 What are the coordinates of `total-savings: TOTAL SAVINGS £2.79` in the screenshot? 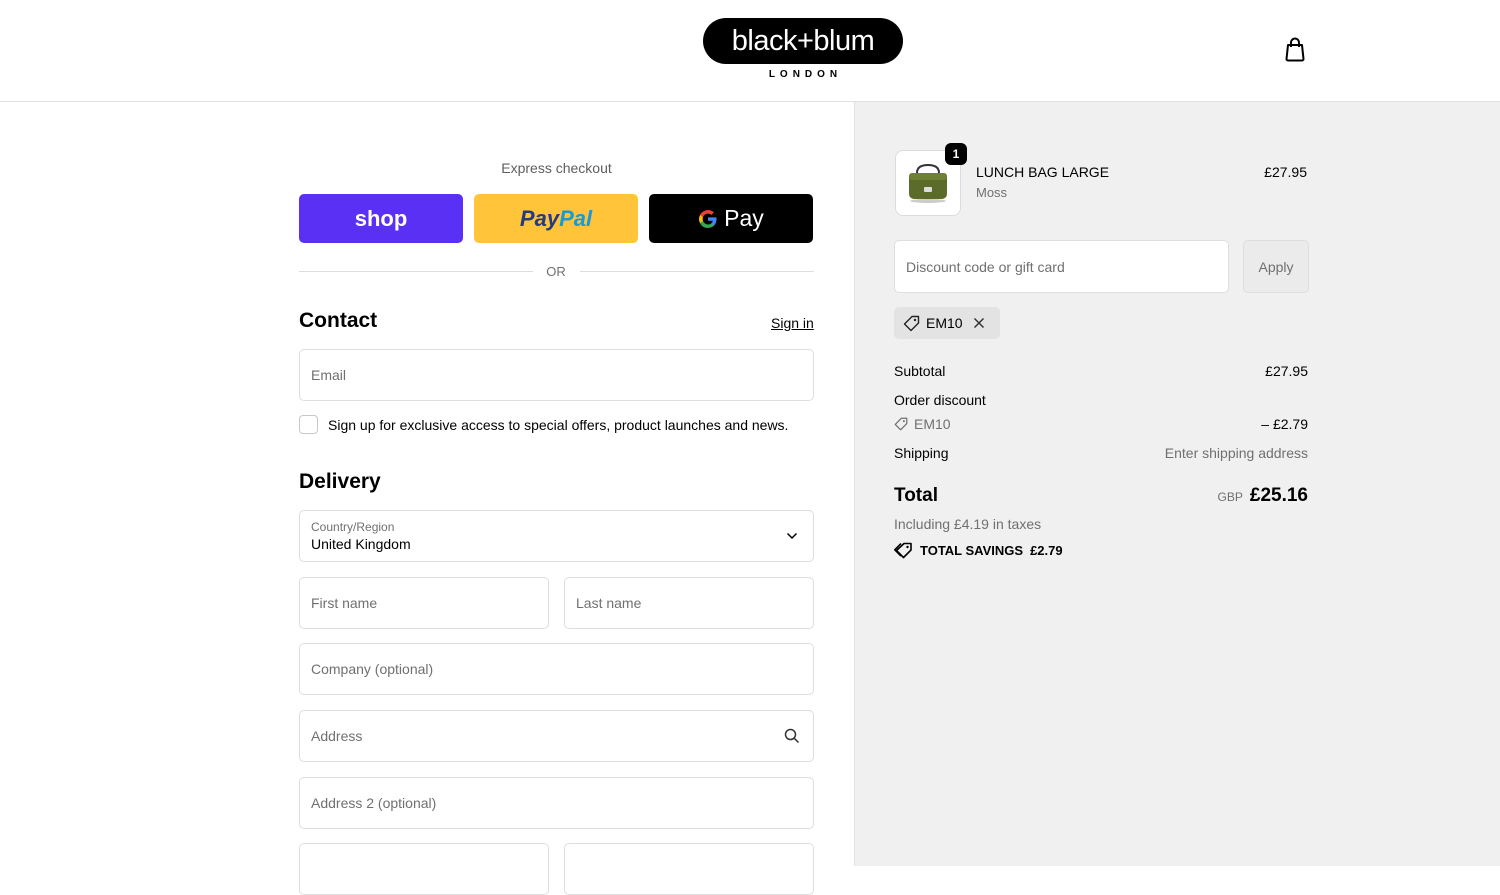 It's located at (978, 550).